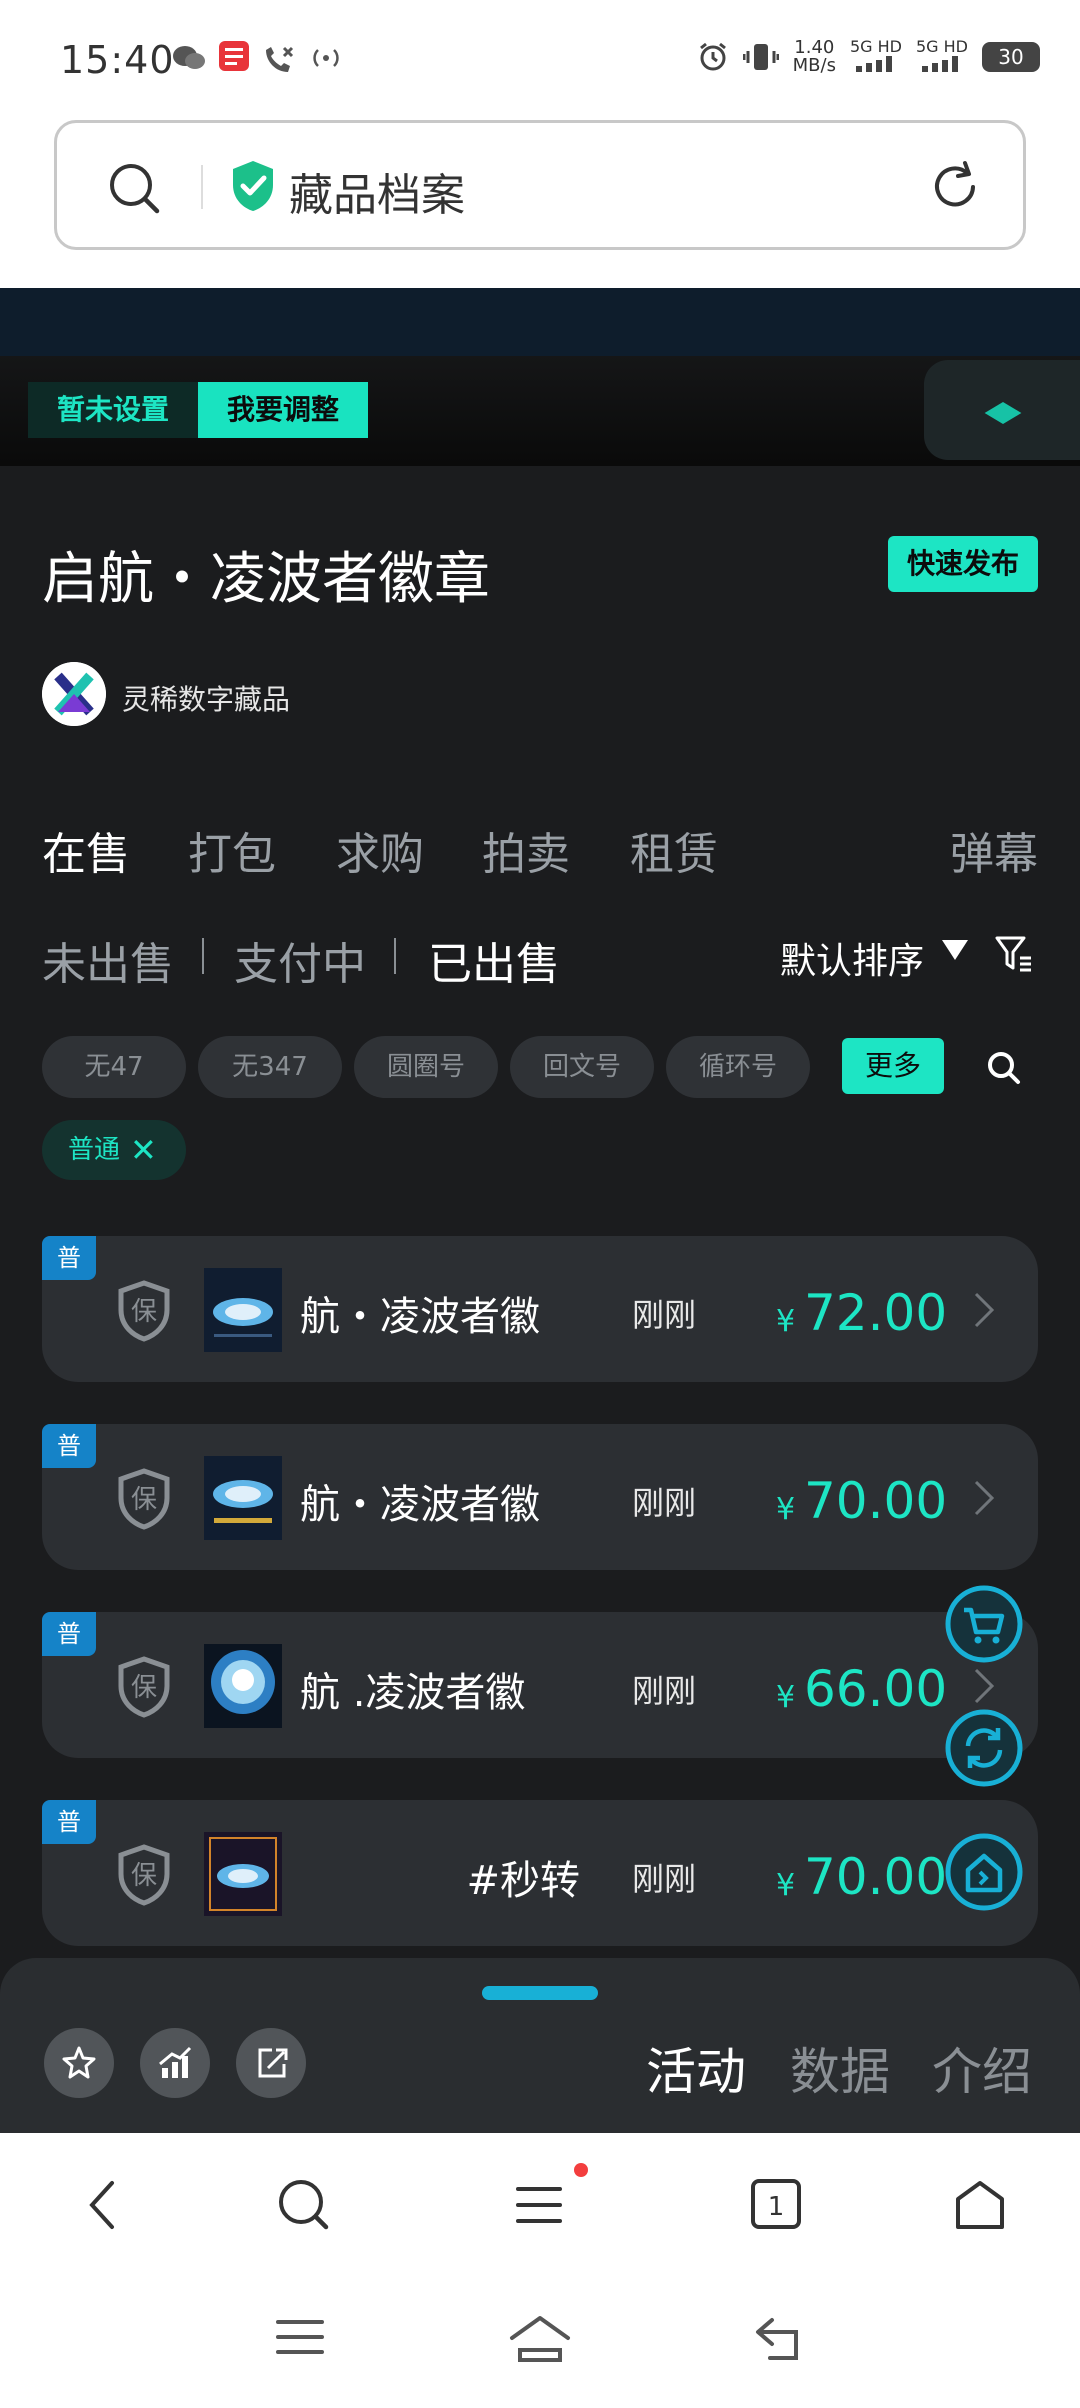 The width and height of the screenshot is (1080, 2408). Describe the element at coordinates (840, 2068) in the screenshot. I see `tab-data: 数据` at that location.